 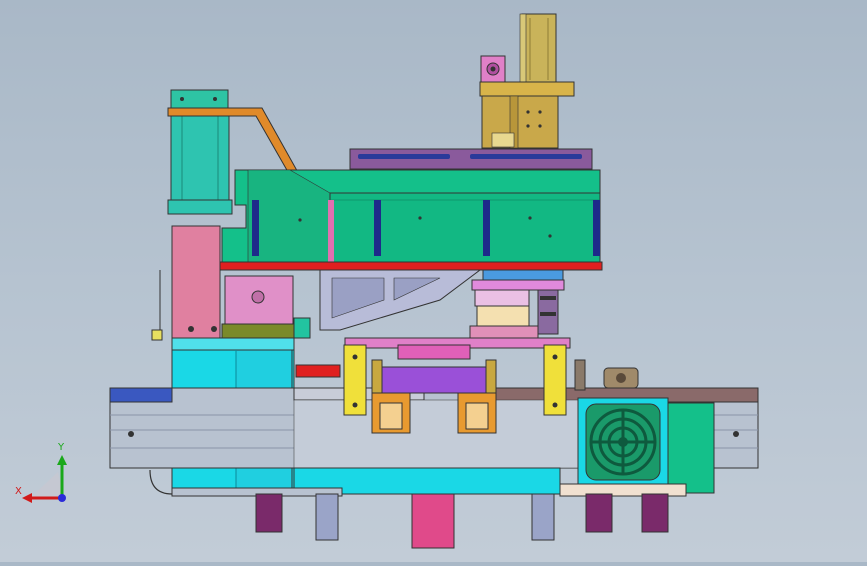 I want to click on cable-wire, so click(x=161, y=482).